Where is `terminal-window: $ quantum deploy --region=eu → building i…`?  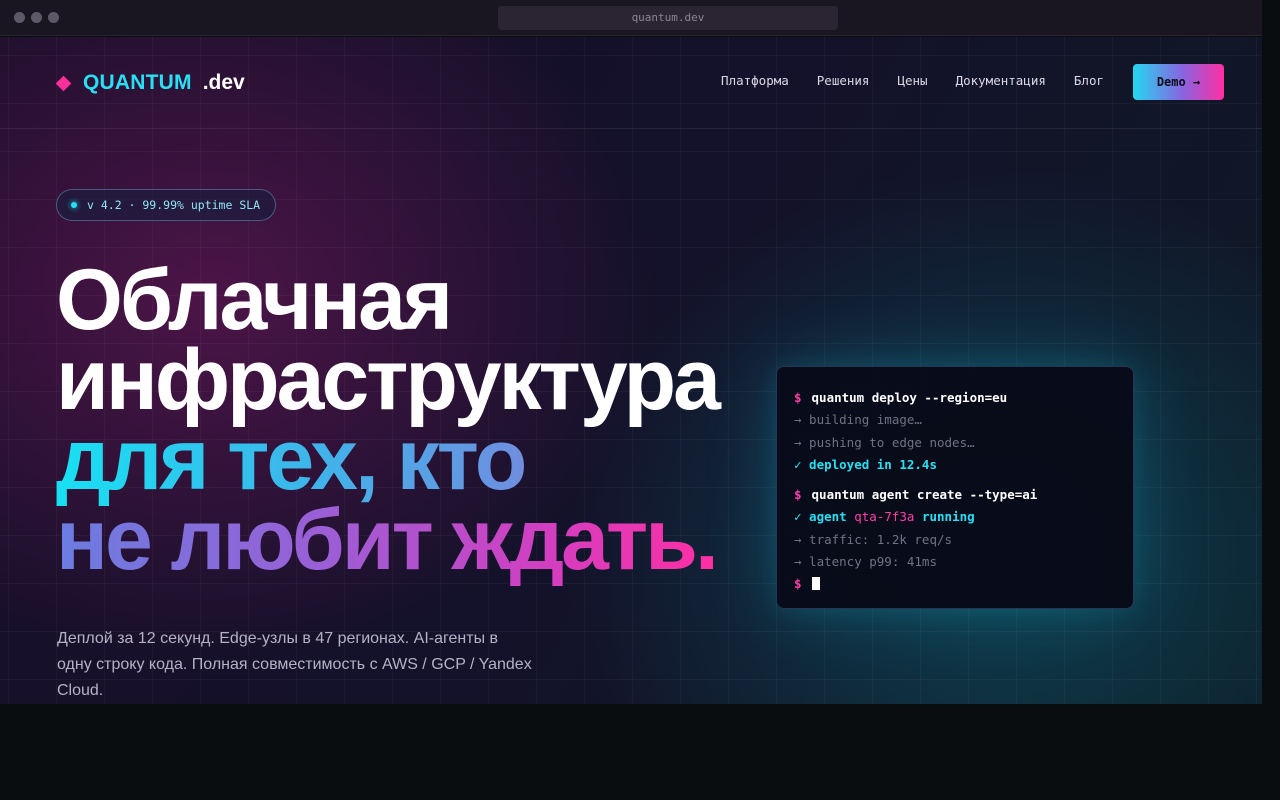
terminal-window: $ quantum deploy --region=eu → building i… is located at coordinates (955, 487).